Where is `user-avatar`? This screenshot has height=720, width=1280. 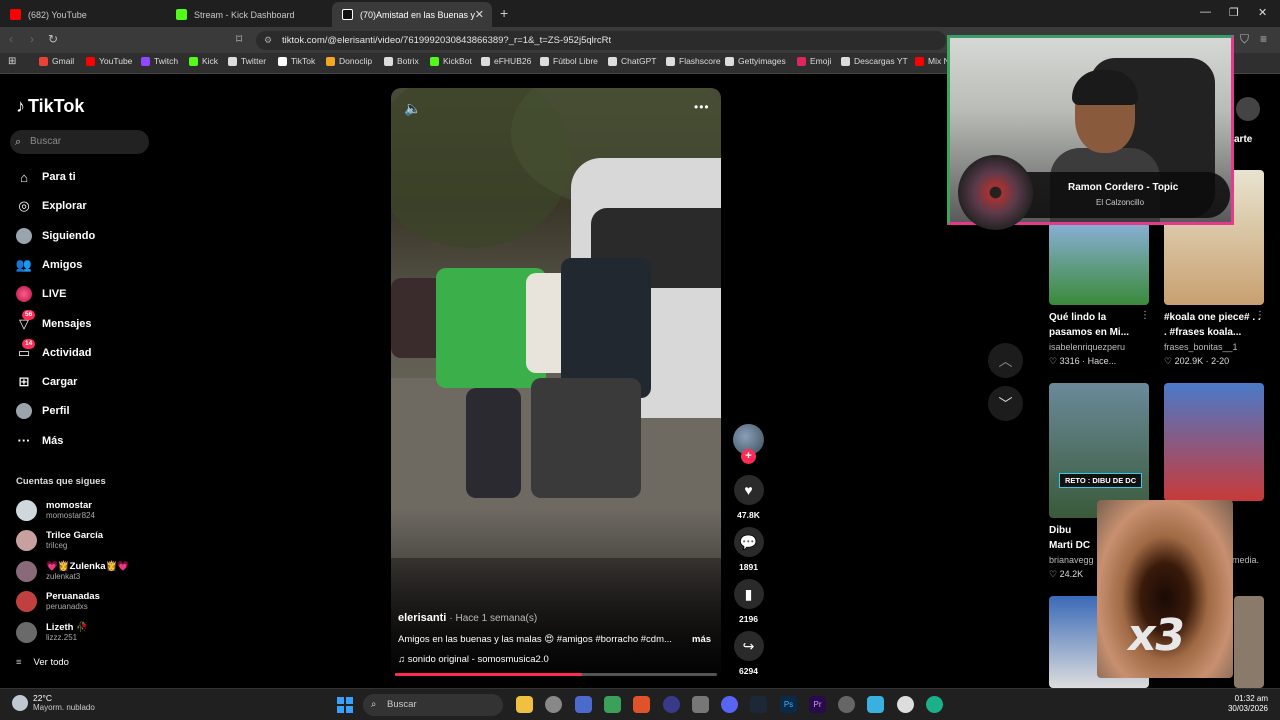 user-avatar is located at coordinates (1248, 109).